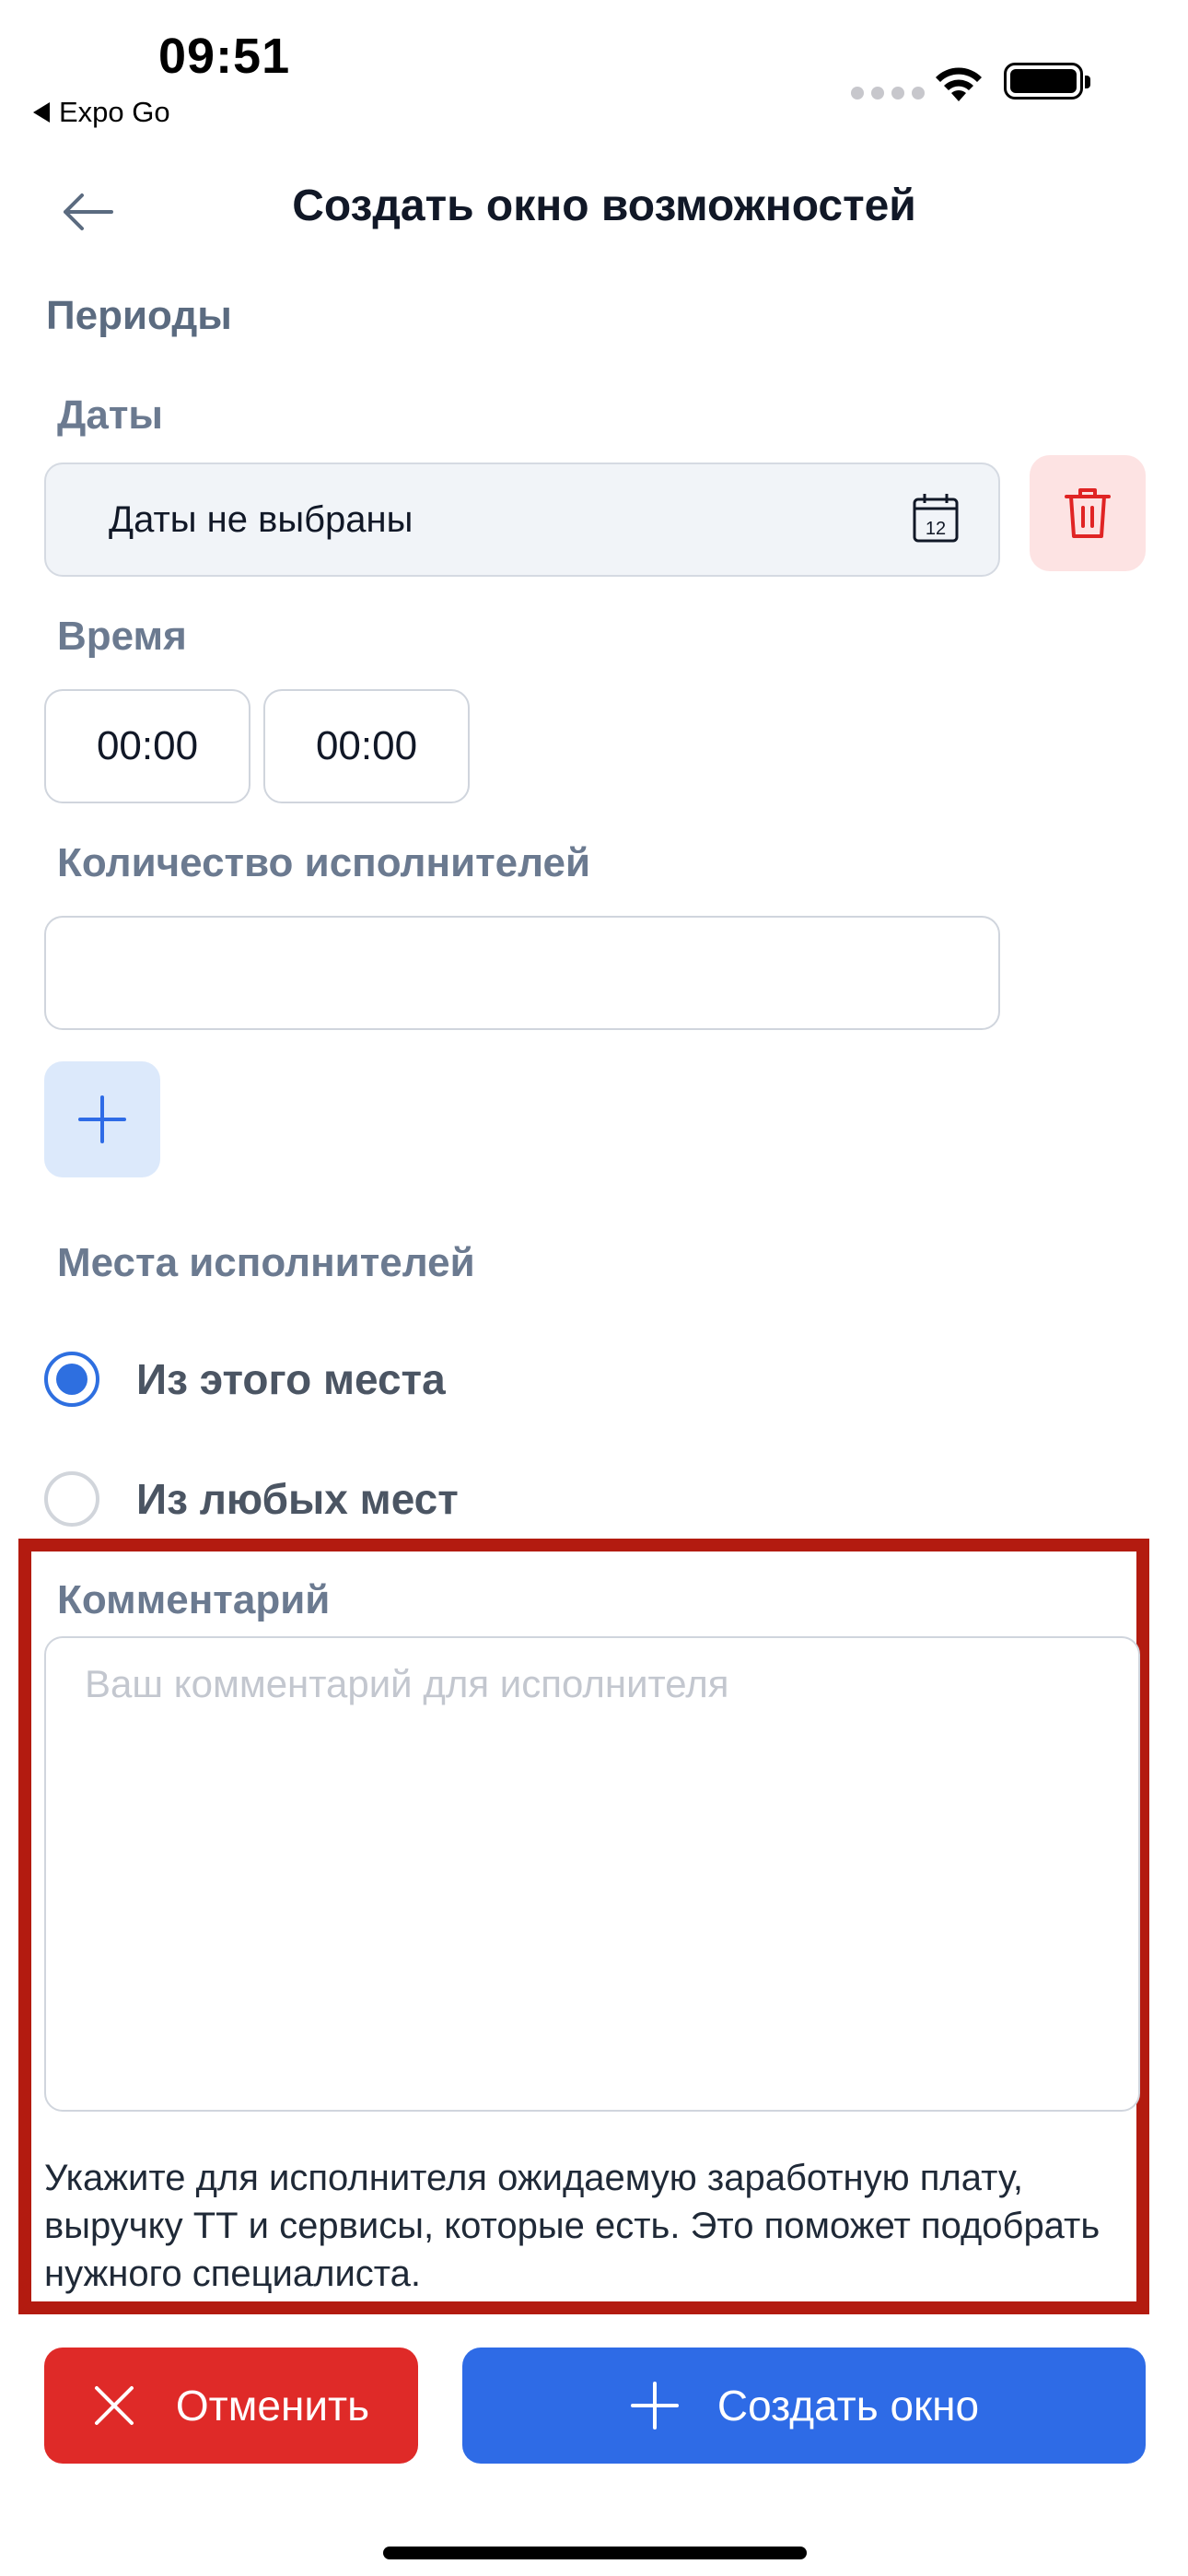  I want to click on radio-button-checked, so click(71, 1379).